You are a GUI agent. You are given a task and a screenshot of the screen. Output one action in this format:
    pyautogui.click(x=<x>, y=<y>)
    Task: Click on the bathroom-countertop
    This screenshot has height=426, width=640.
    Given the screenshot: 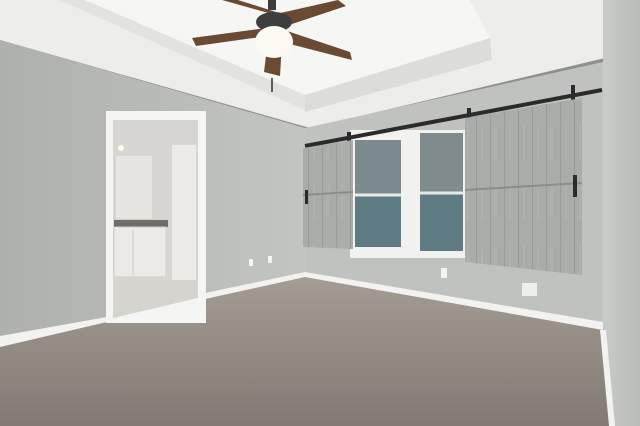 What is the action you would take?
    pyautogui.click(x=141, y=223)
    